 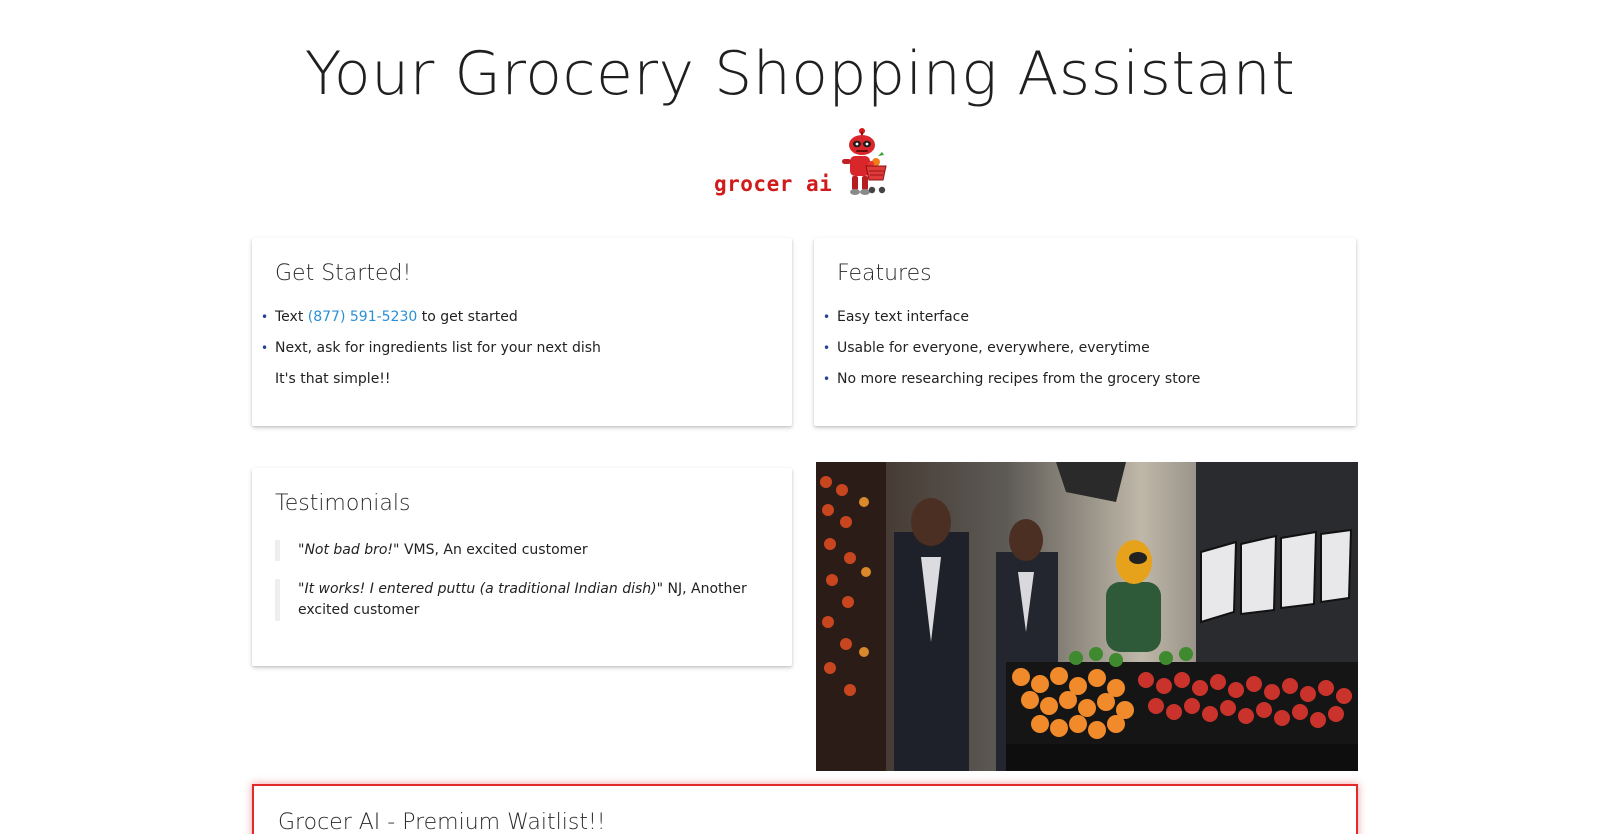 I want to click on premium-waitlist-card: Grocer AI - Premium Waitlist!!, so click(x=805, y=809).